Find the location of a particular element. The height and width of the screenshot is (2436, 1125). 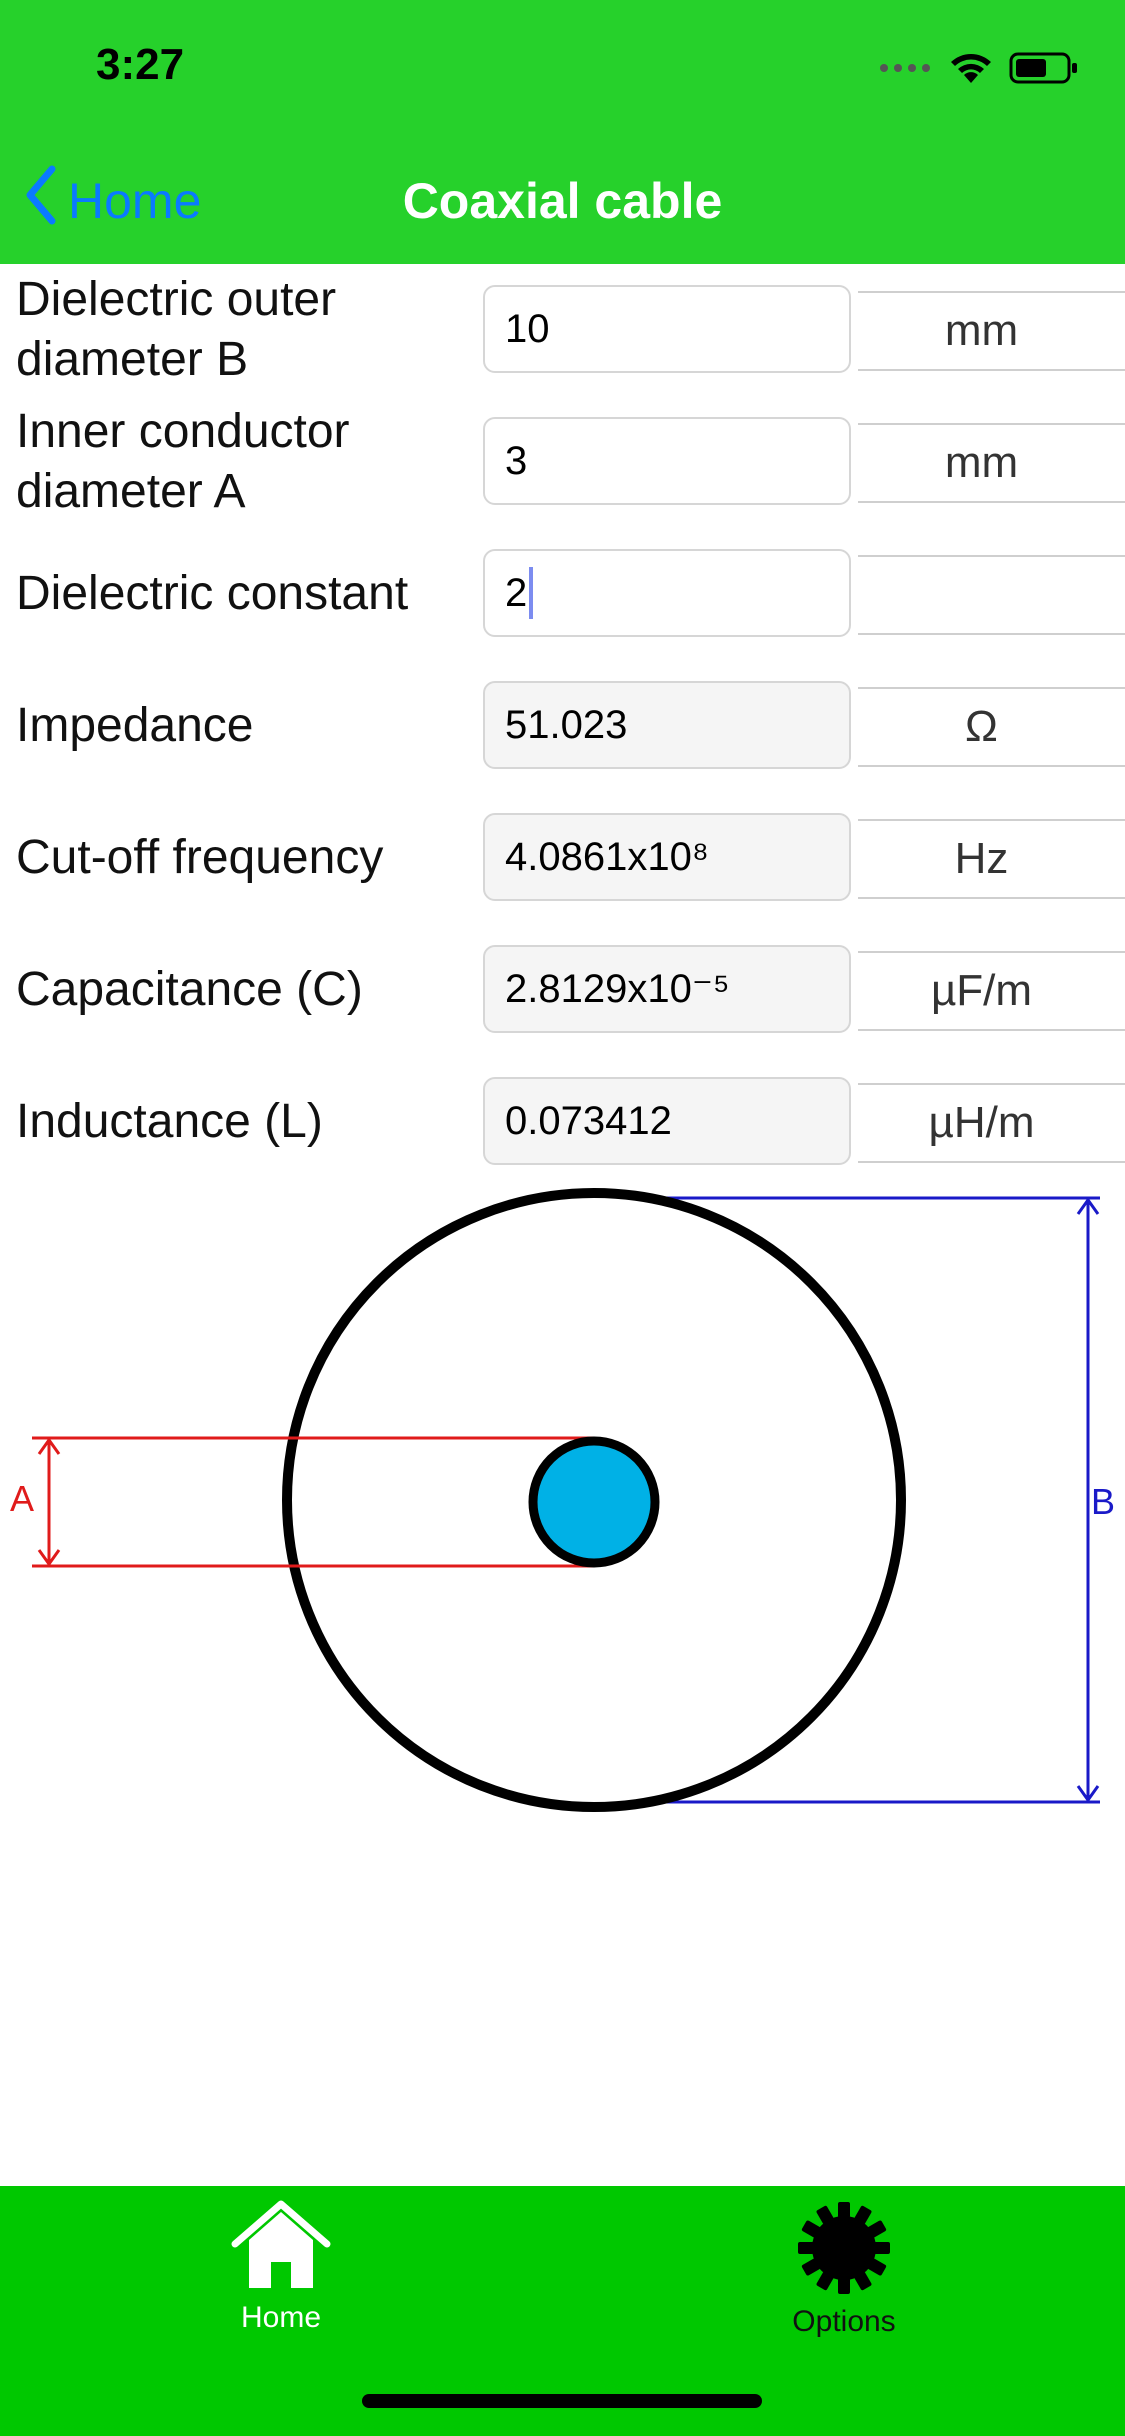

row-impedance: Impedance 51.023 Ω is located at coordinates (562, 726).